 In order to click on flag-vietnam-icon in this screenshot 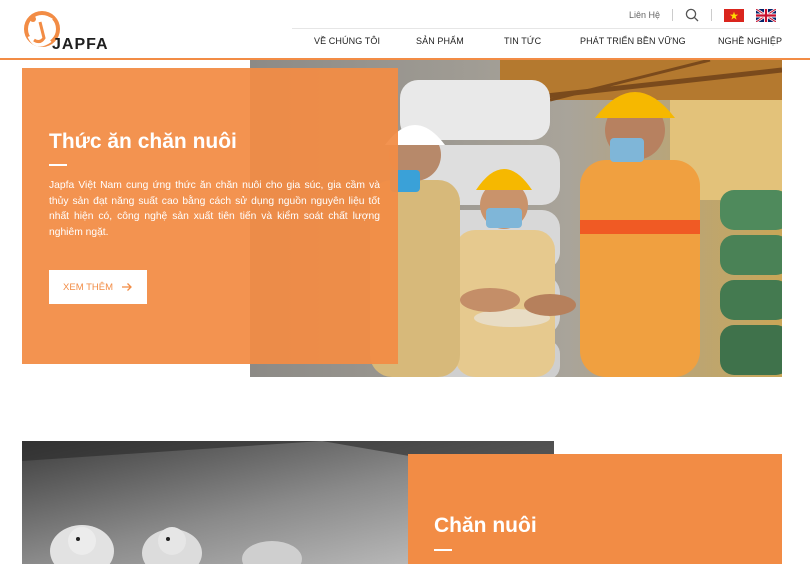, I will do `click(734, 15)`.